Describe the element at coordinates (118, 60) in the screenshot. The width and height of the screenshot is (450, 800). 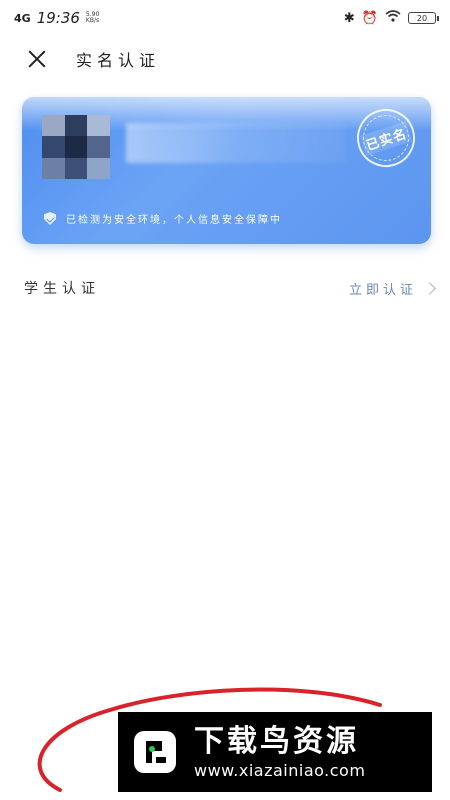
I see `page-title: 实名认证` at that location.